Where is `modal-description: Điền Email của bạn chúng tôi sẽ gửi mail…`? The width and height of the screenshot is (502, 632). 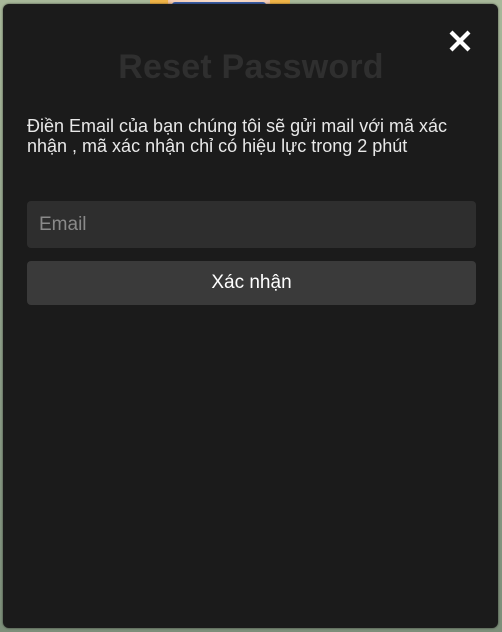 modal-description: Điền Email của bạn chúng tôi sẽ gửi mail… is located at coordinates (237, 136).